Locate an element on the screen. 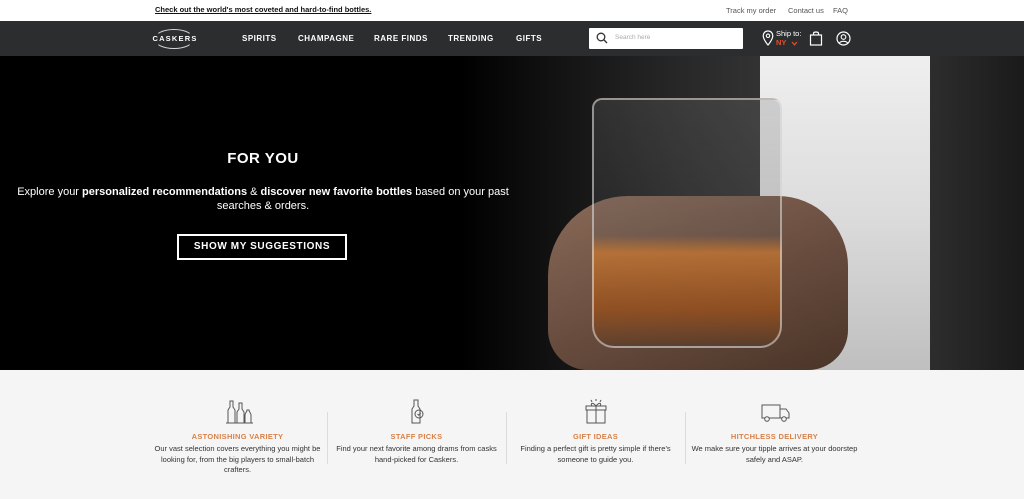  nav-rare-finds: RARE FINDS is located at coordinates (401, 38).